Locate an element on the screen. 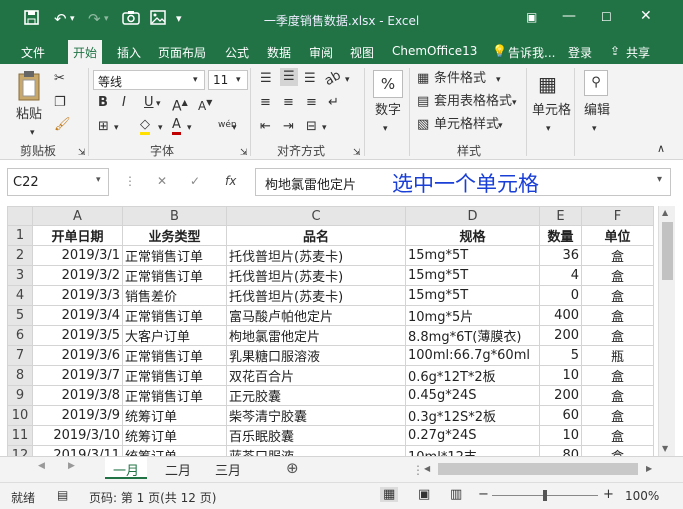 The height and width of the screenshot is (509, 683). font-color-button: A is located at coordinates (176, 126).